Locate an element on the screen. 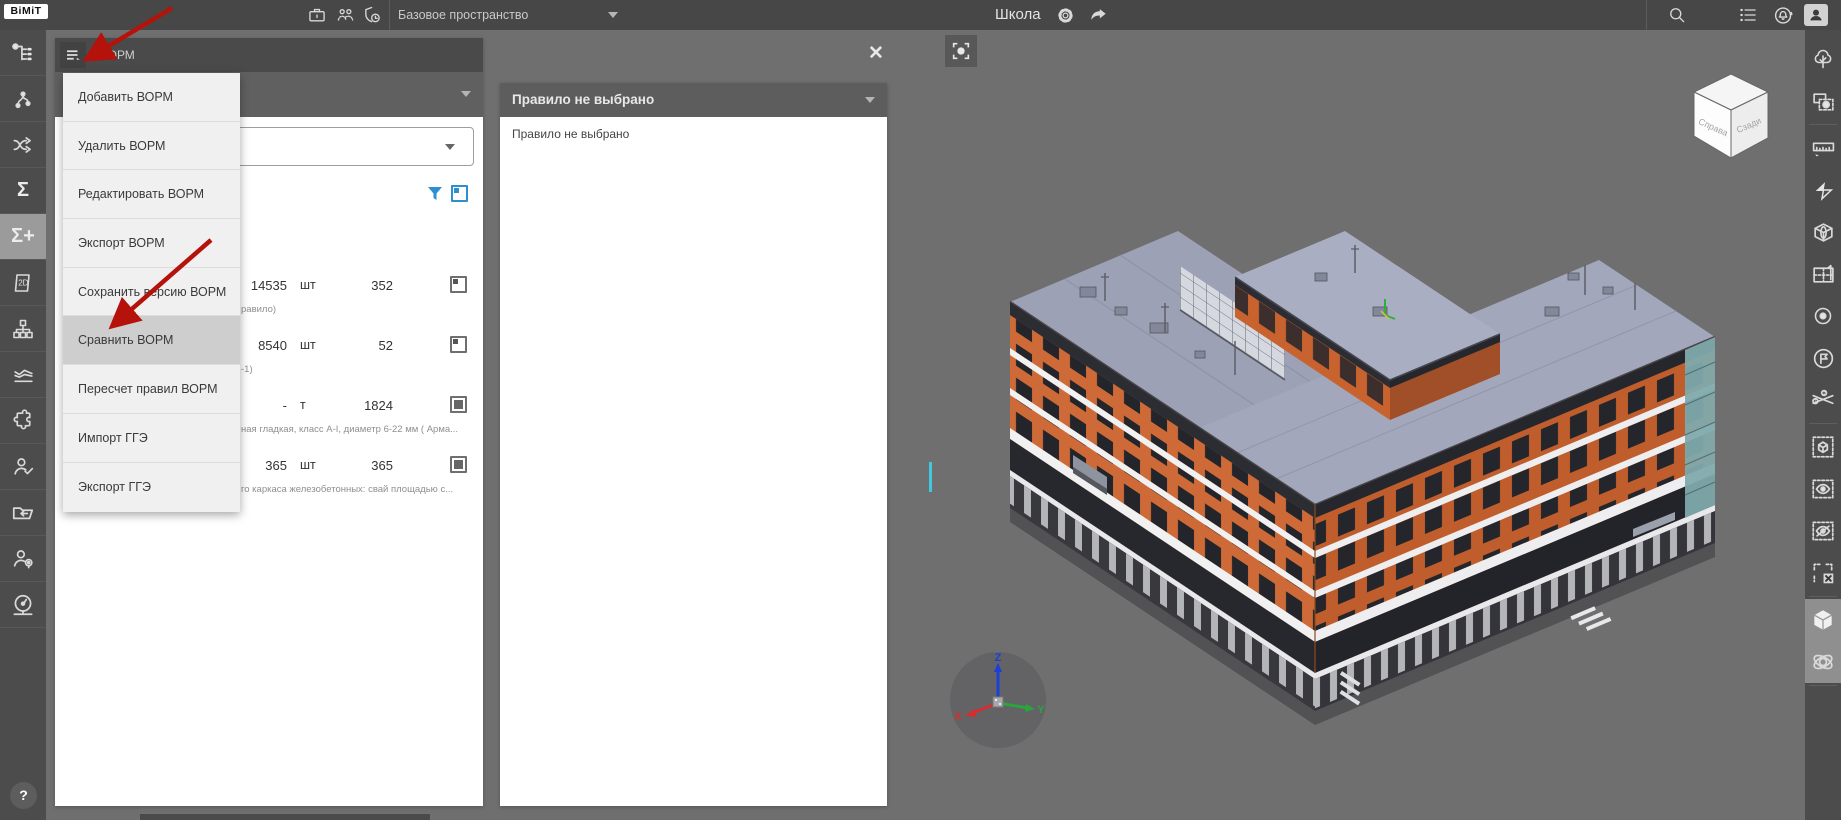  gear-icon is located at coordinates (1065, 15).